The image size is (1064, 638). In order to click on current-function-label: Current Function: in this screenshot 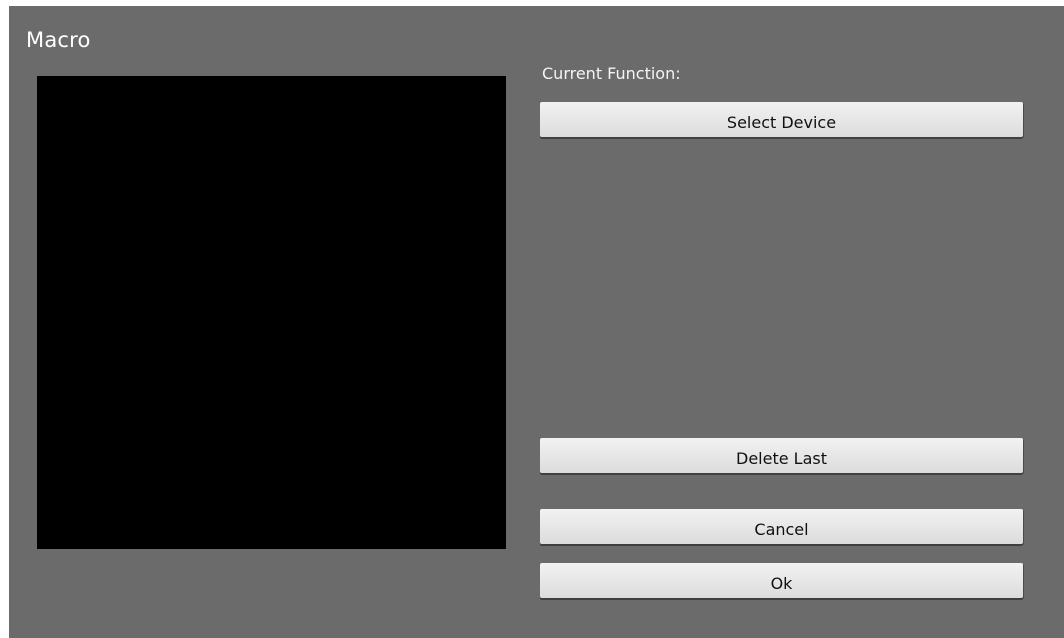, I will do `click(611, 73)`.